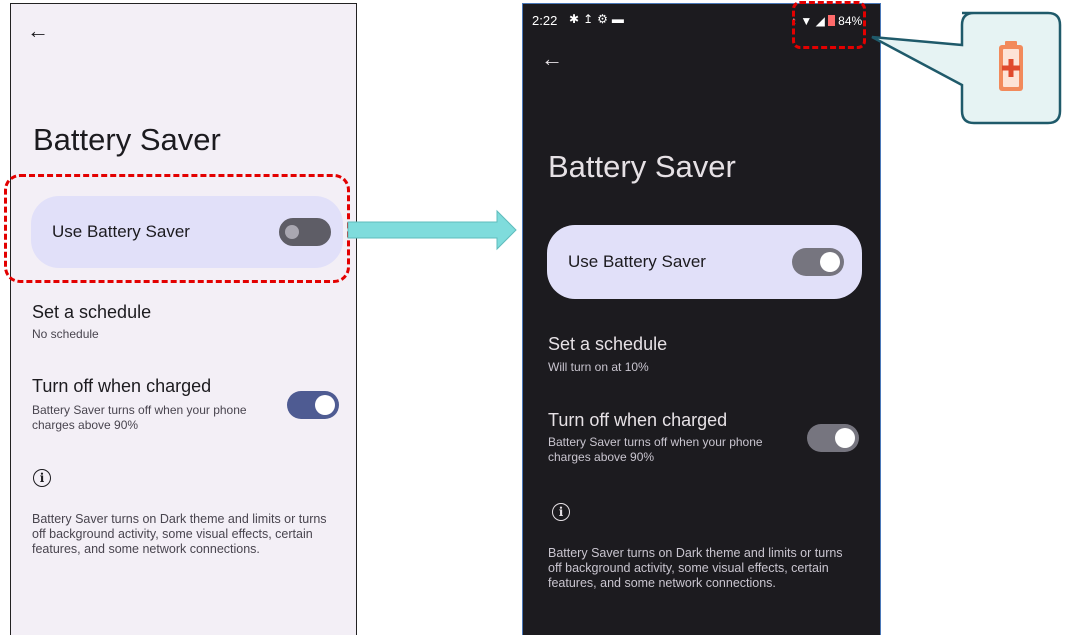 Image resolution: width=1077 pixels, height=635 pixels. What do you see at coordinates (829, 25) in the screenshot?
I see `battery-status-highlight` at bounding box center [829, 25].